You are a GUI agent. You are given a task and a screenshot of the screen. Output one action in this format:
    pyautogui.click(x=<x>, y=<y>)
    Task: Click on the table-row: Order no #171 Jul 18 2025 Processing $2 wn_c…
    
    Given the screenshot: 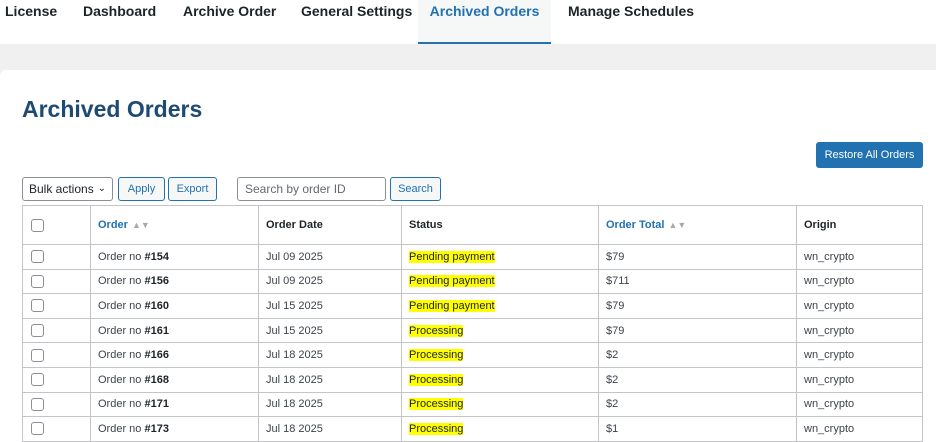 What is the action you would take?
    pyautogui.click(x=472, y=404)
    